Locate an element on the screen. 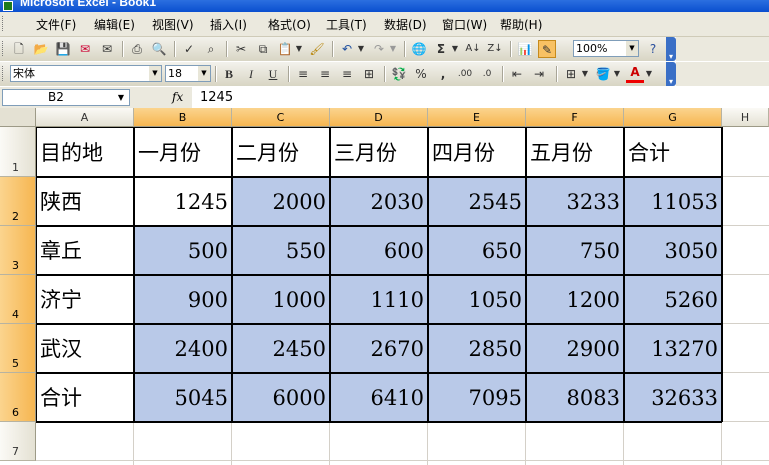  select-all-corner is located at coordinates (18, 117).